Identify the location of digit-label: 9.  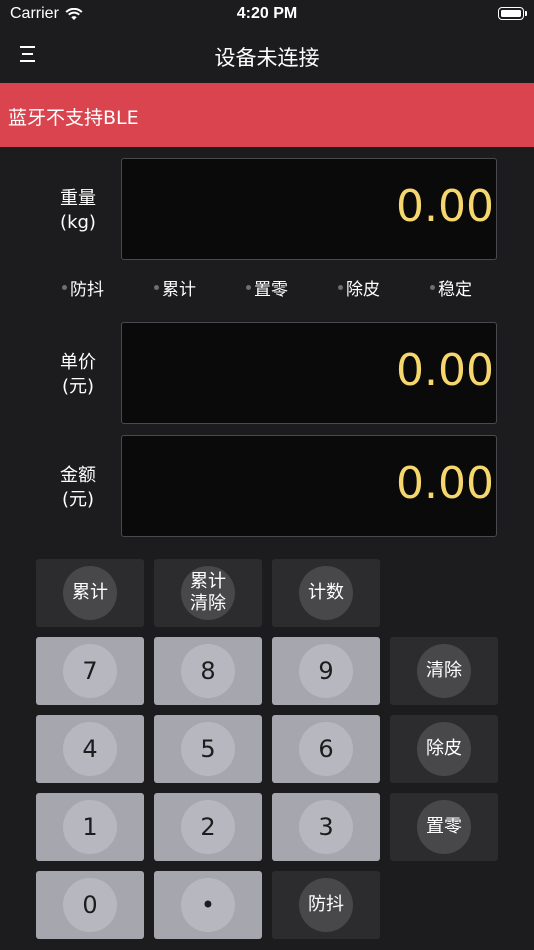
(326, 671).